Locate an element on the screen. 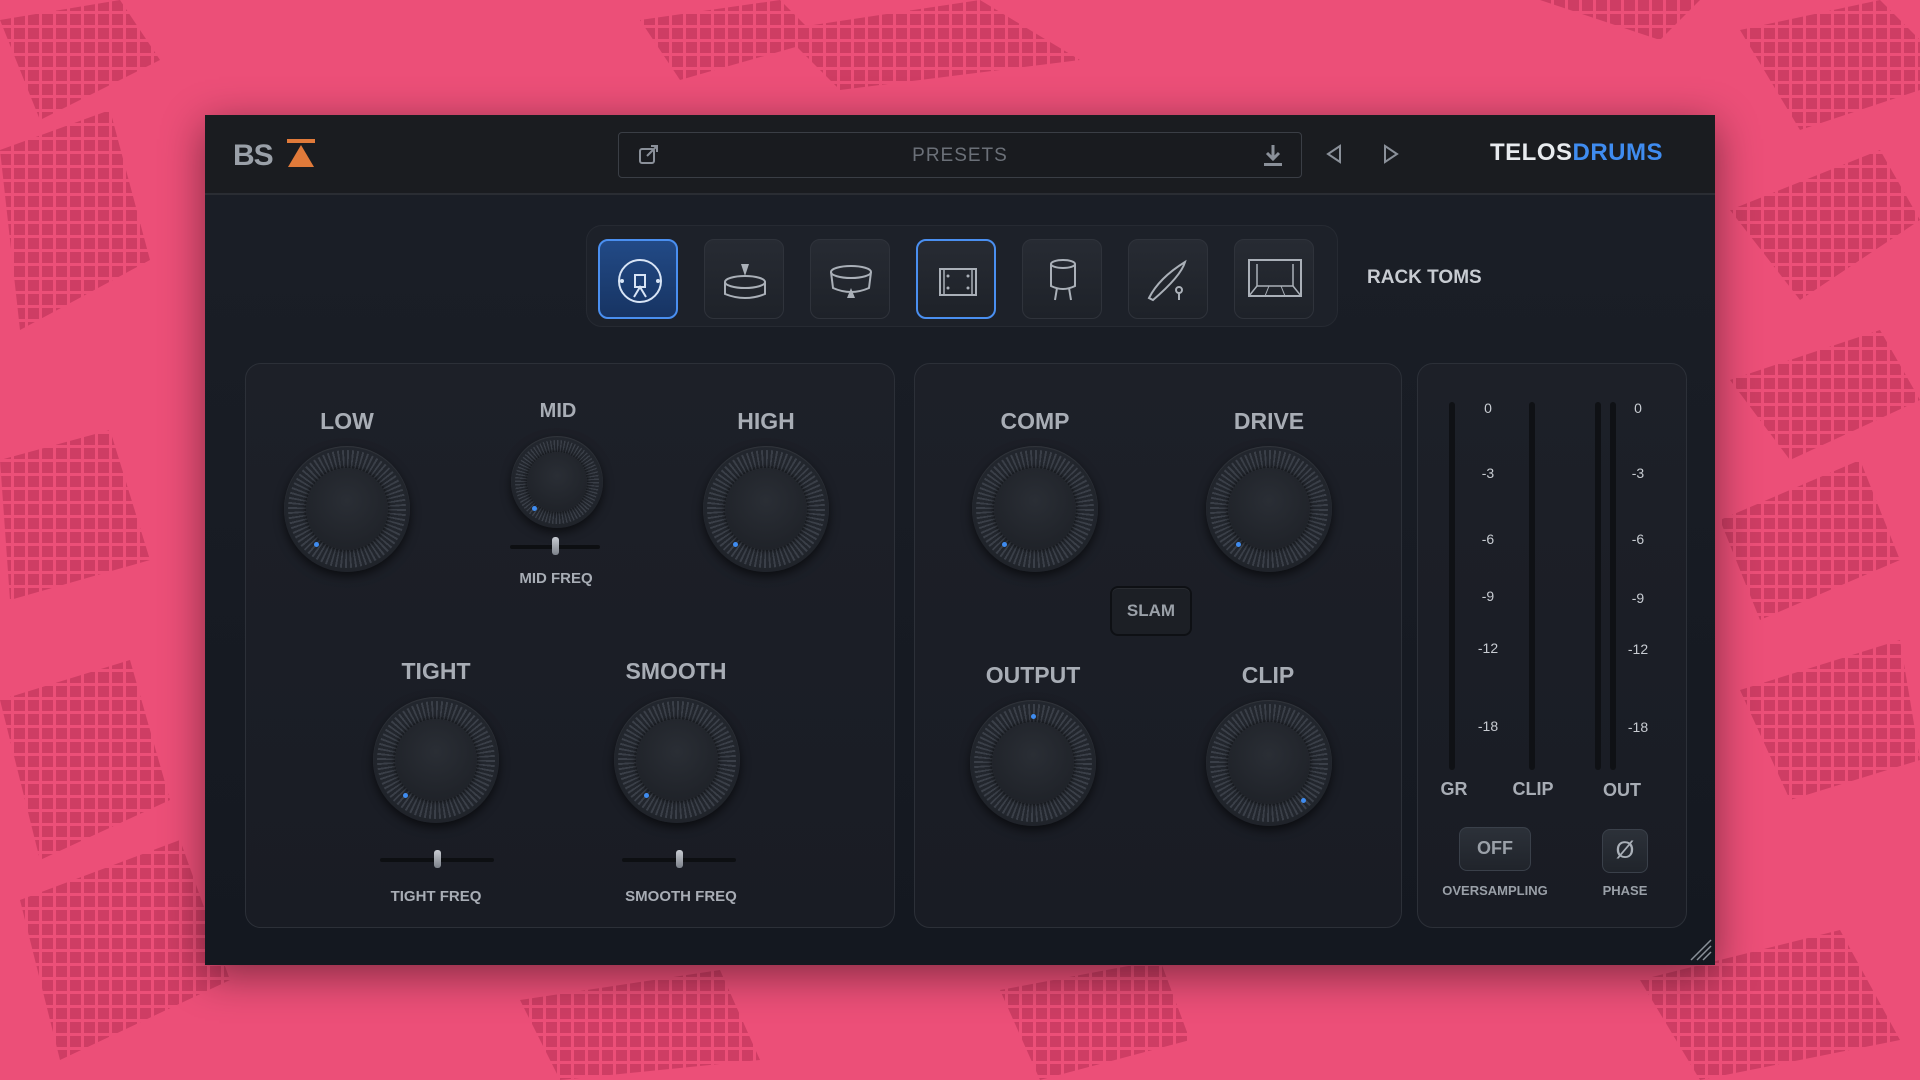 The width and height of the screenshot is (1920, 1080). out-tick: 0 is located at coordinates (1638, 408).